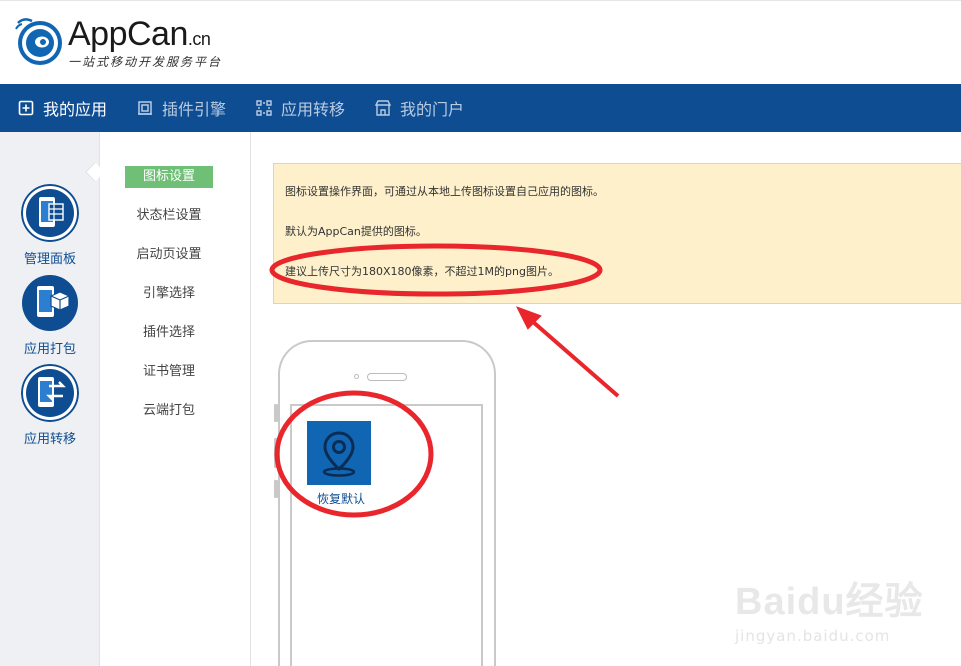  Describe the element at coordinates (169, 255) in the screenshot. I see `submenu-item-launch-settings: 启动页设置` at that location.